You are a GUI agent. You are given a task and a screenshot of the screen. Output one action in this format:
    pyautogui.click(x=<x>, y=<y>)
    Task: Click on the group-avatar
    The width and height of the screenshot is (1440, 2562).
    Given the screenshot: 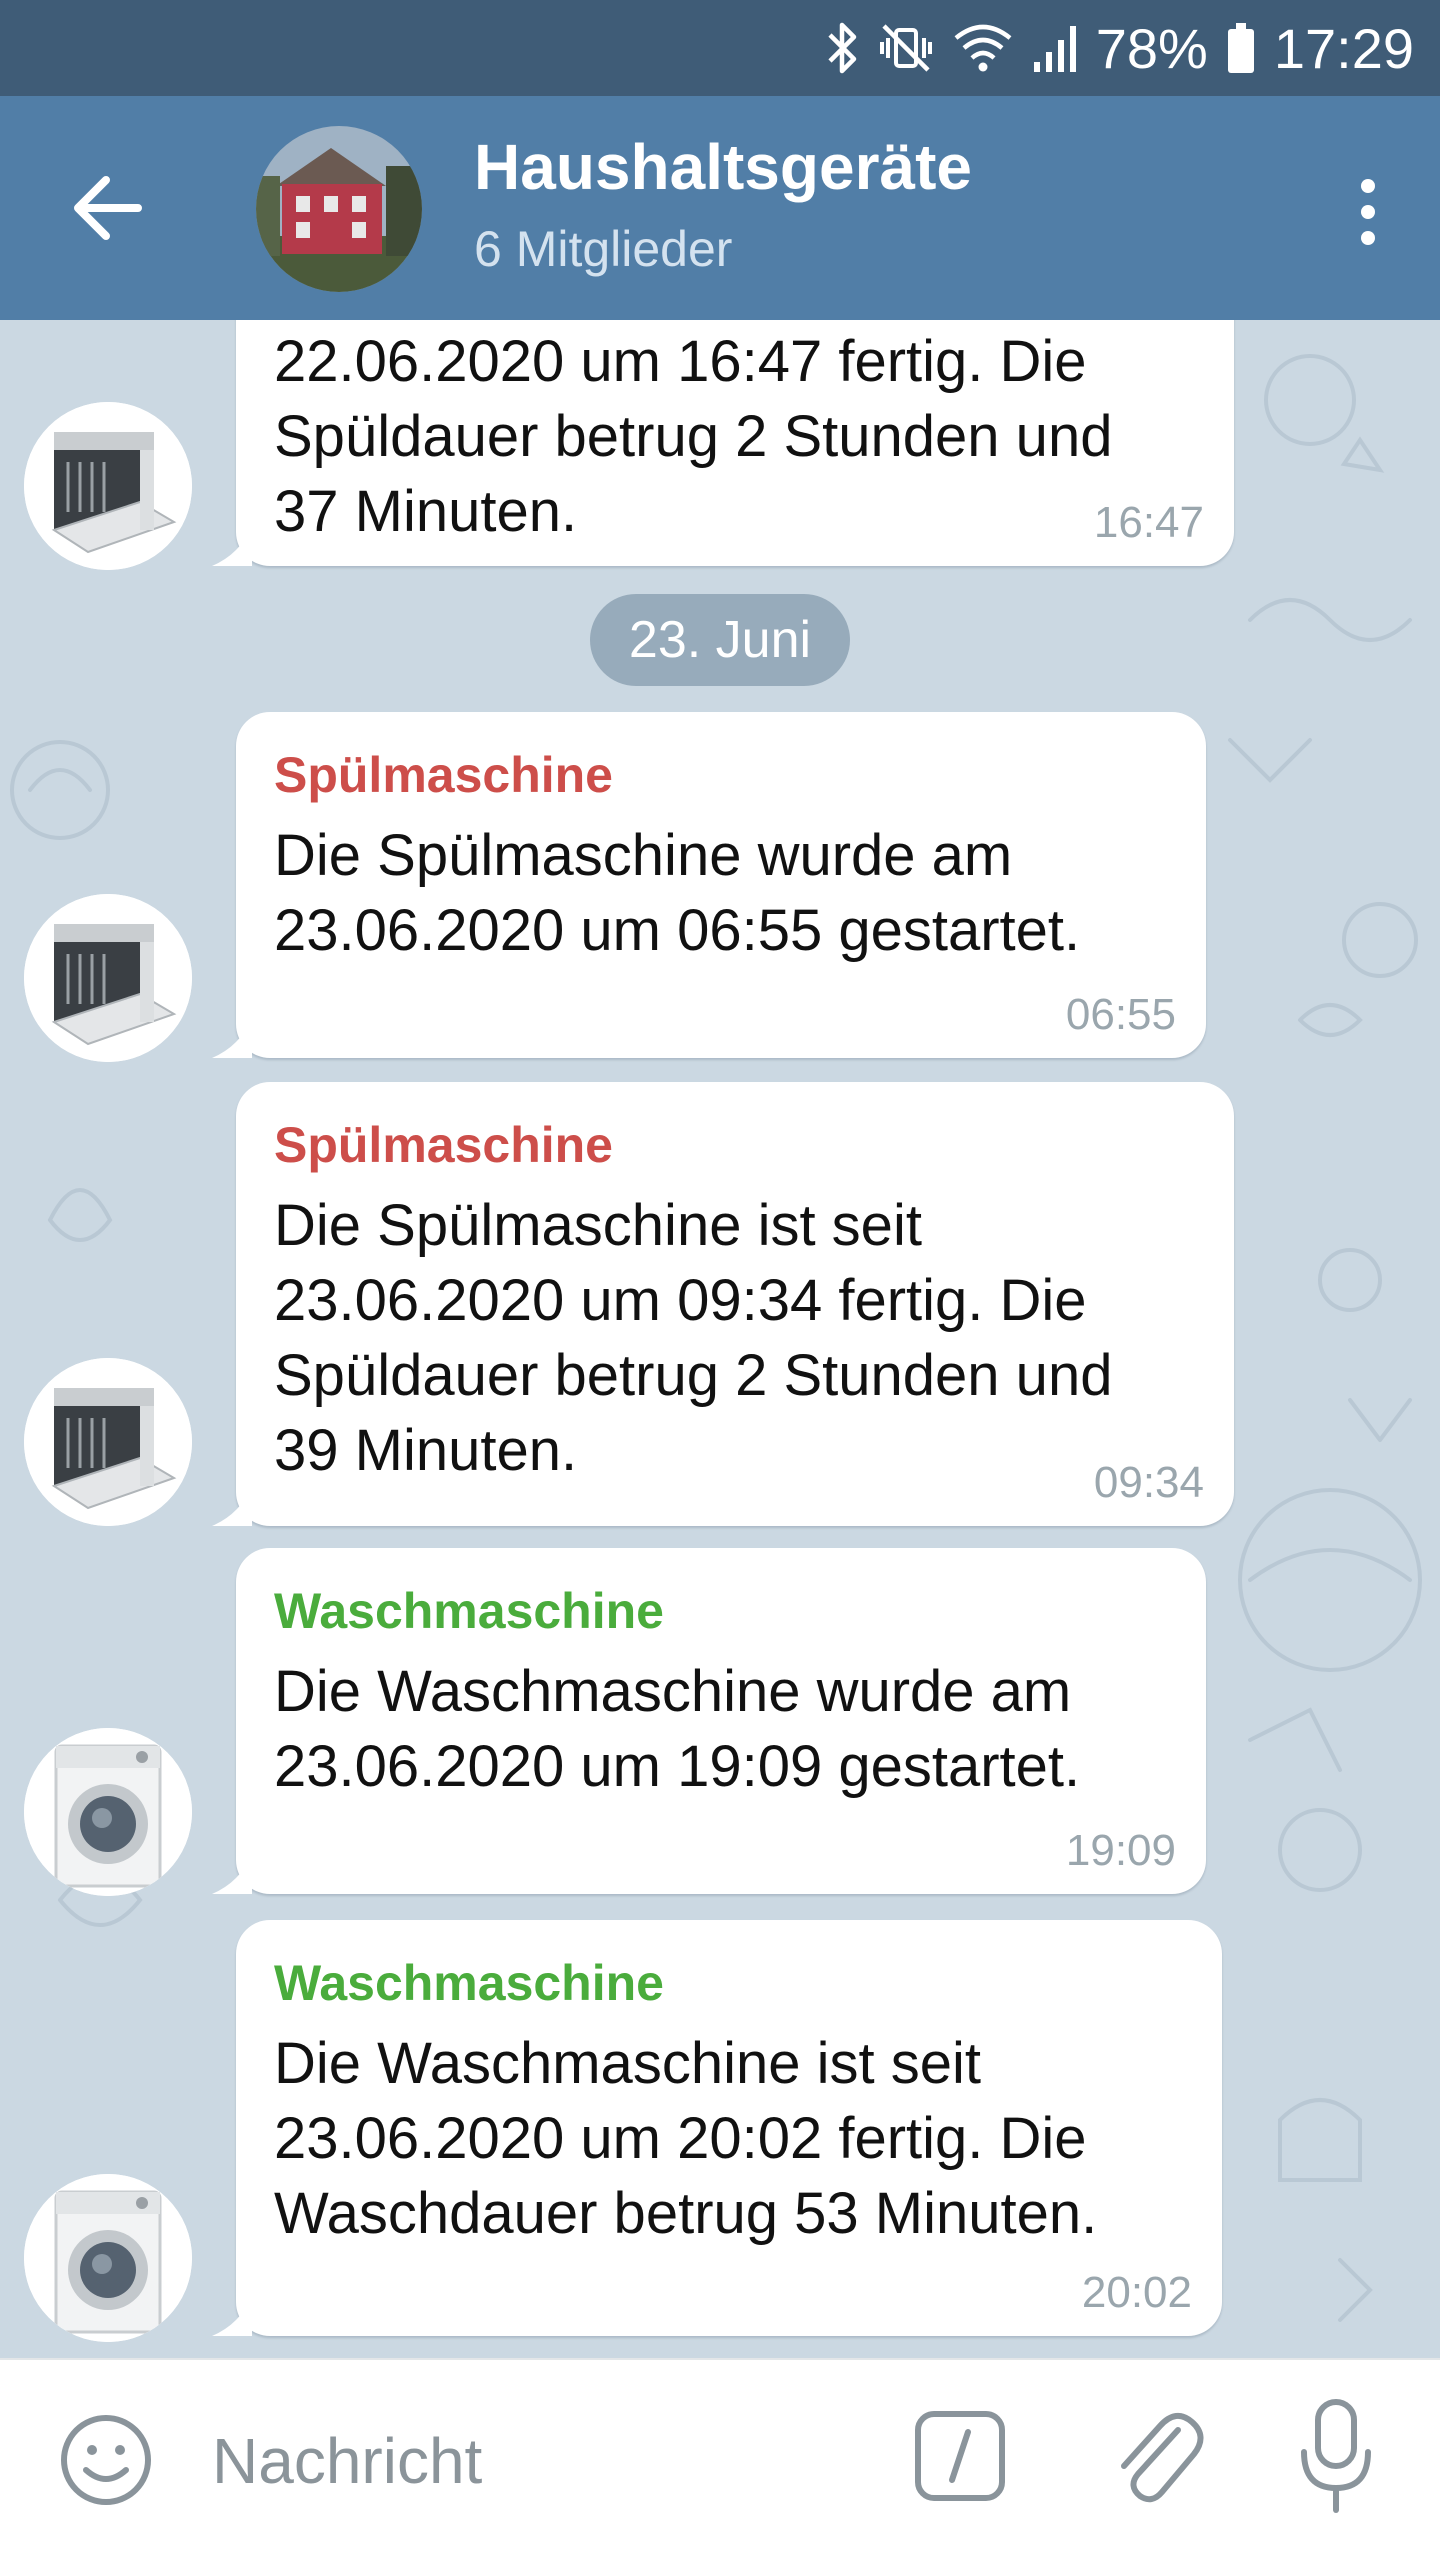 What is the action you would take?
    pyautogui.click(x=339, y=209)
    